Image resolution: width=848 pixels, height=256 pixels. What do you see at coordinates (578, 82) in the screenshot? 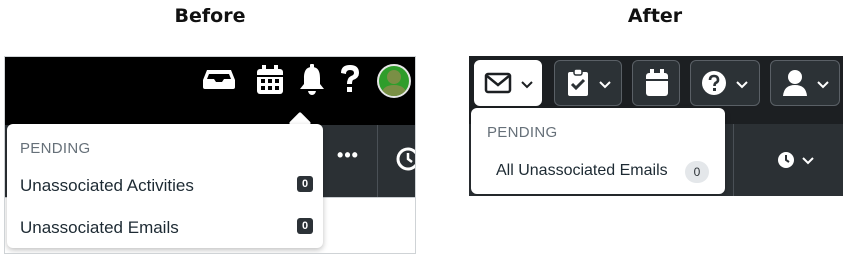
I see `clipboard-check-icon` at bounding box center [578, 82].